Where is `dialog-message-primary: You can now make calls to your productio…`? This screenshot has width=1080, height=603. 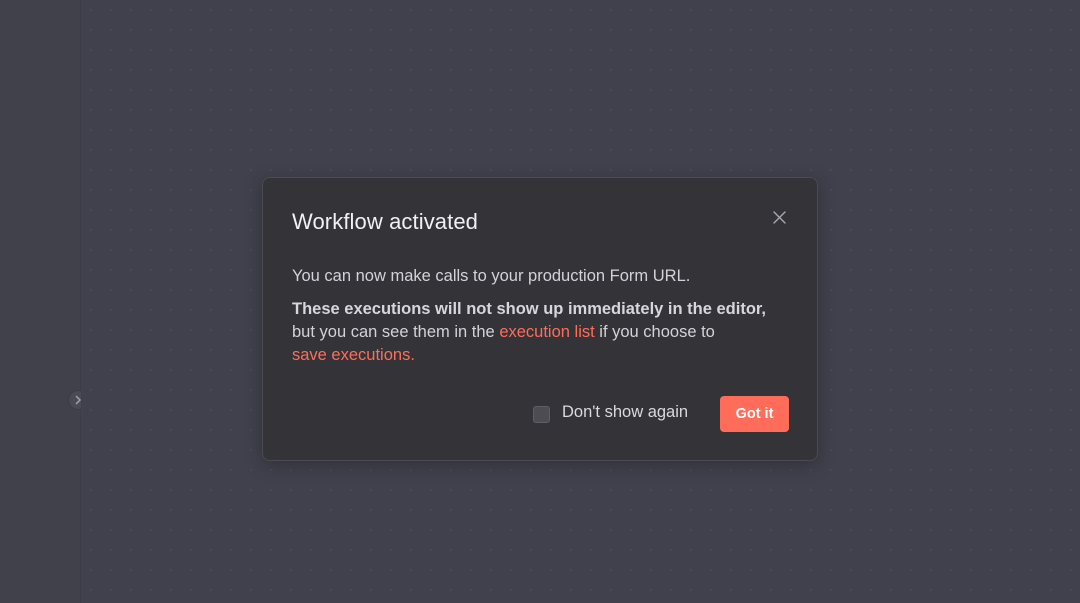 dialog-message-primary: You can now make calls to your productio… is located at coordinates (491, 276).